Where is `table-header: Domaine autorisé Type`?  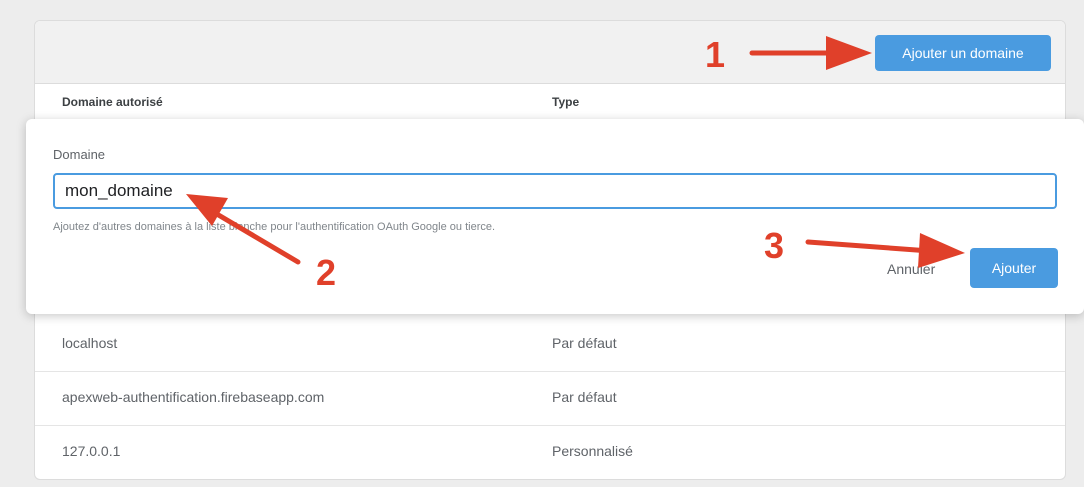
table-header: Domaine autorisé Type is located at coordinates (550, 102).